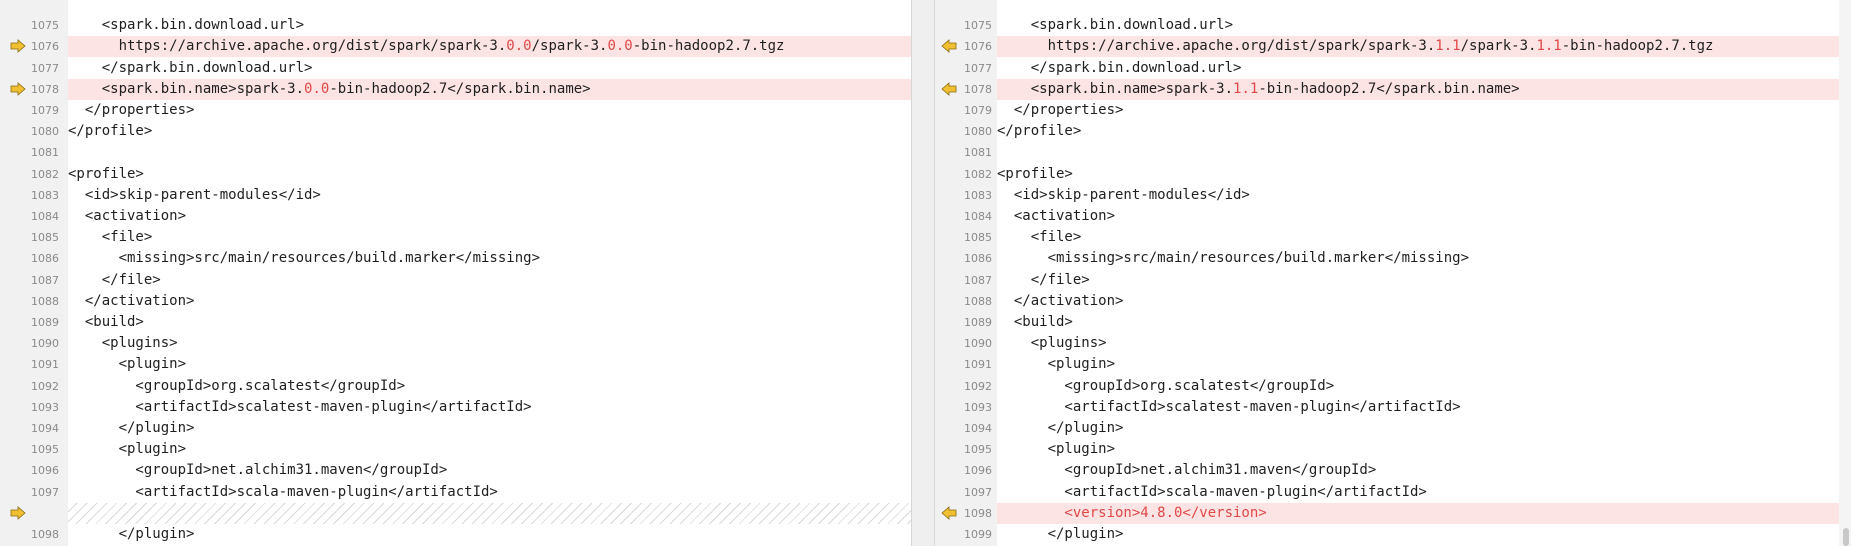 This screenshot has width=1851, height=546. What do you see at coordinates (45, 301) in the screenshot?
I see `line-number: 1088` at bounding box center [45, 301].